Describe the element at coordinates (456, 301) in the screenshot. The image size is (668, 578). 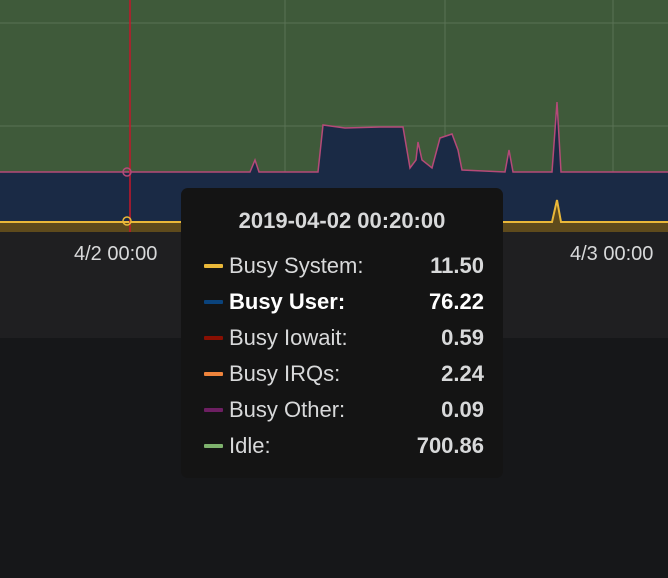
I see `series-value: 76.22` at that location.